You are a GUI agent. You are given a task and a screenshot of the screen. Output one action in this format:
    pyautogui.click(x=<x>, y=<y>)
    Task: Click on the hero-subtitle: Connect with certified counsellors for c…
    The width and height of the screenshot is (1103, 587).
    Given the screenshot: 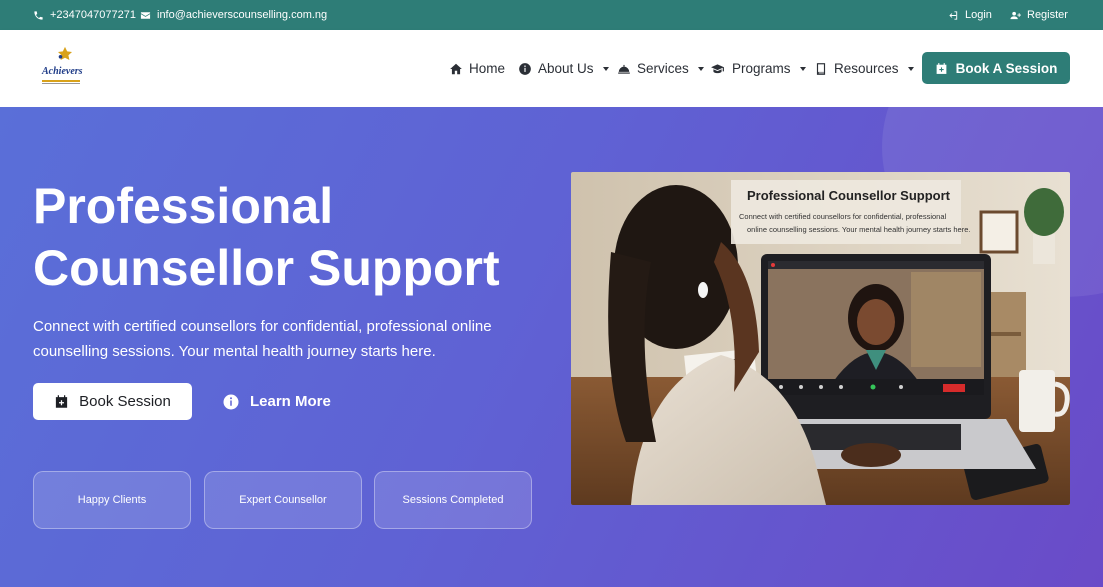 What is the action you would take?
    pyautogui.click(x=262, y=339)
    